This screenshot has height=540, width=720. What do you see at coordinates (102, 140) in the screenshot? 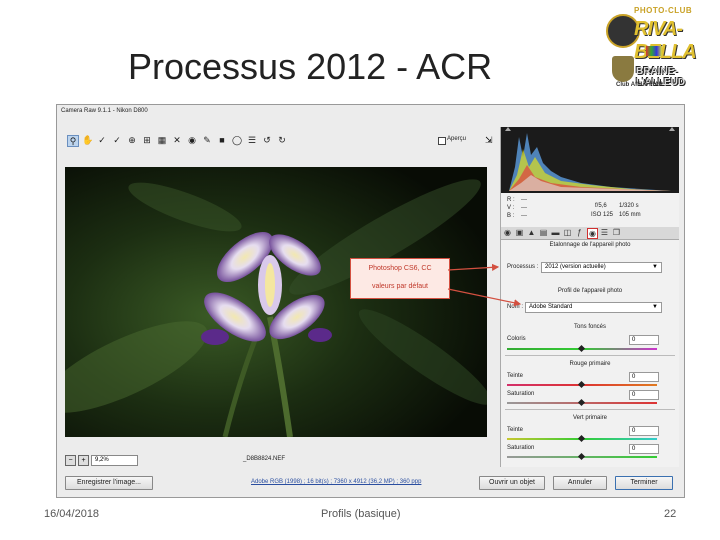
I see `white-balance-tool-icon: ✓` at bounding box center [102, 140].